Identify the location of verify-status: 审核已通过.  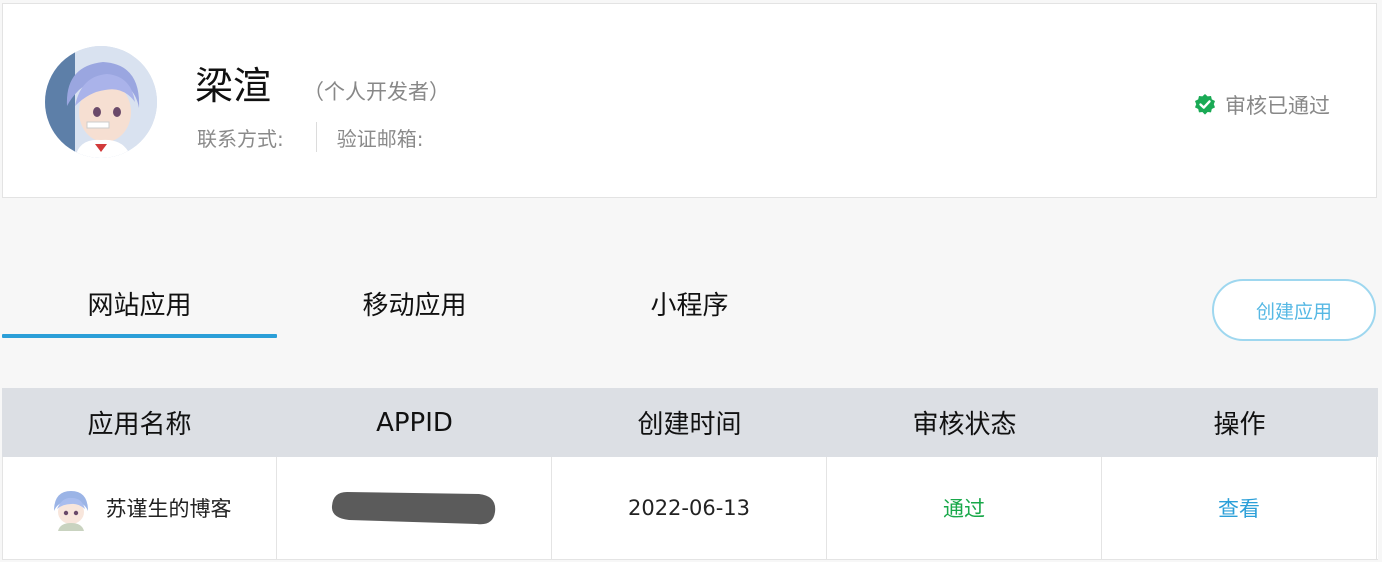
(1261, 105).